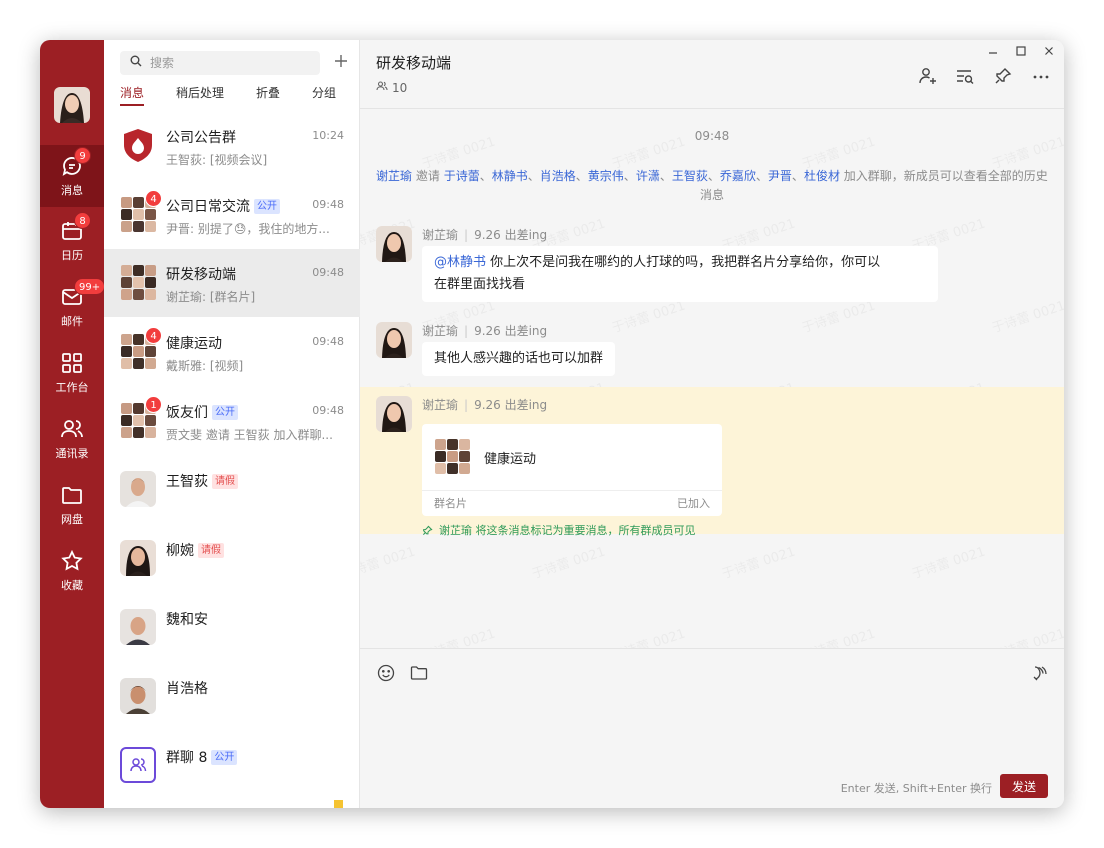 Image resolution: width=1104 pixels, height=848 pixels. I want to click on group-card-name: 健康运动, so click(510, 459).